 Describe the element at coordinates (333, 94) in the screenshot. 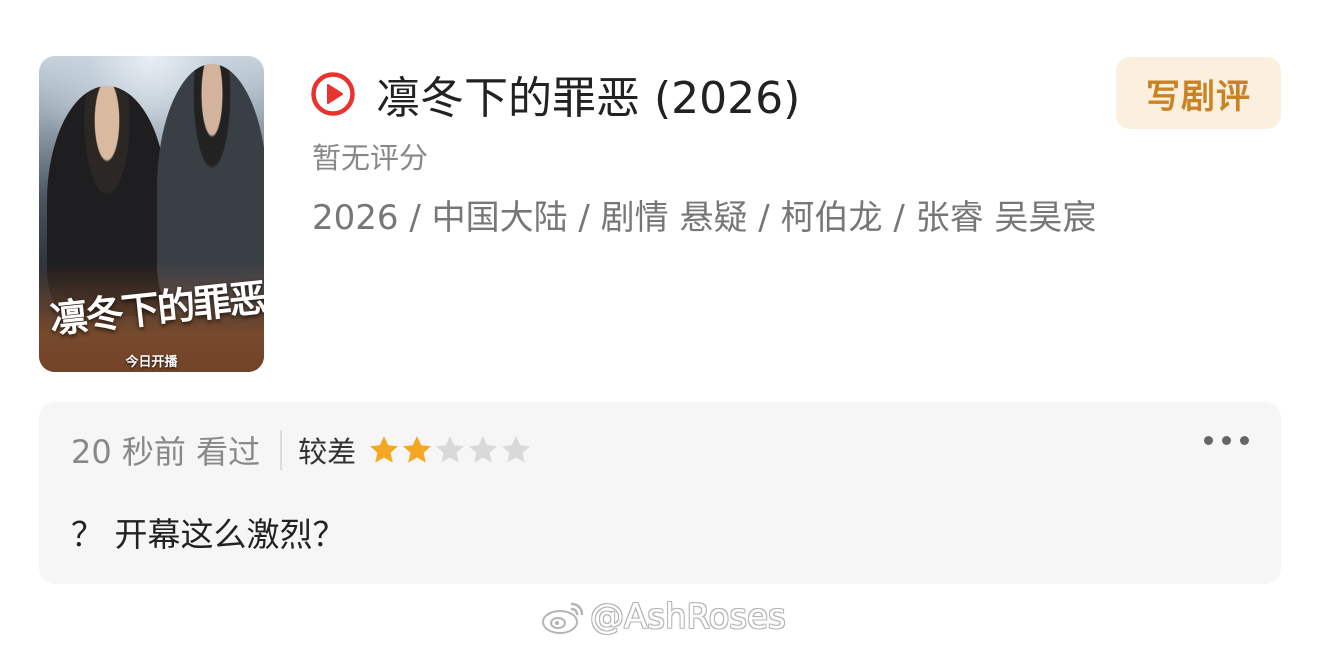

I see `play-circle-icon` at that location.